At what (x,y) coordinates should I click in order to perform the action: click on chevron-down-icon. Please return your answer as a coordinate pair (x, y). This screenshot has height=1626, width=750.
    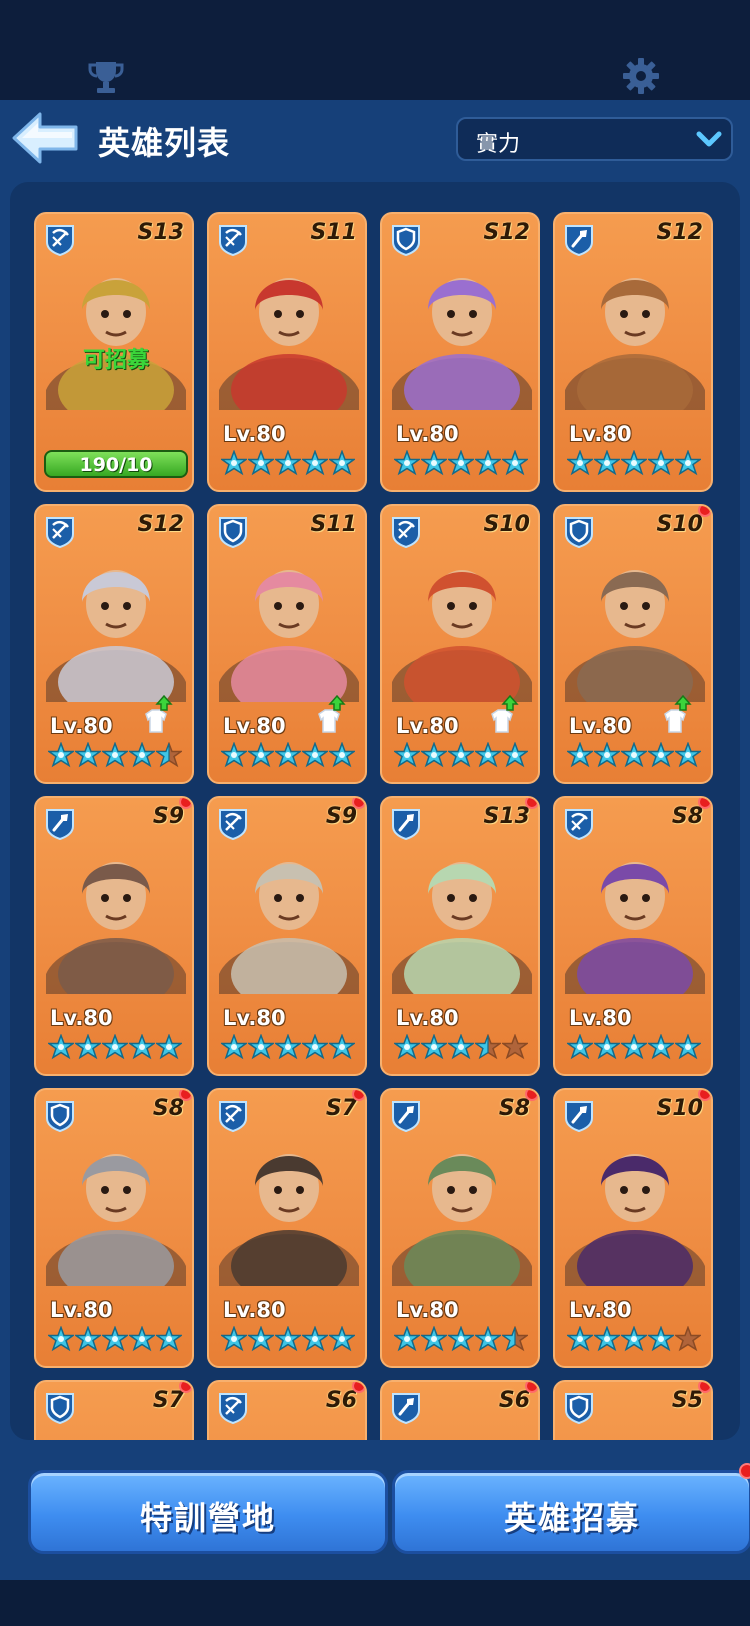
    Looking at the image, I should click on (709, 139).